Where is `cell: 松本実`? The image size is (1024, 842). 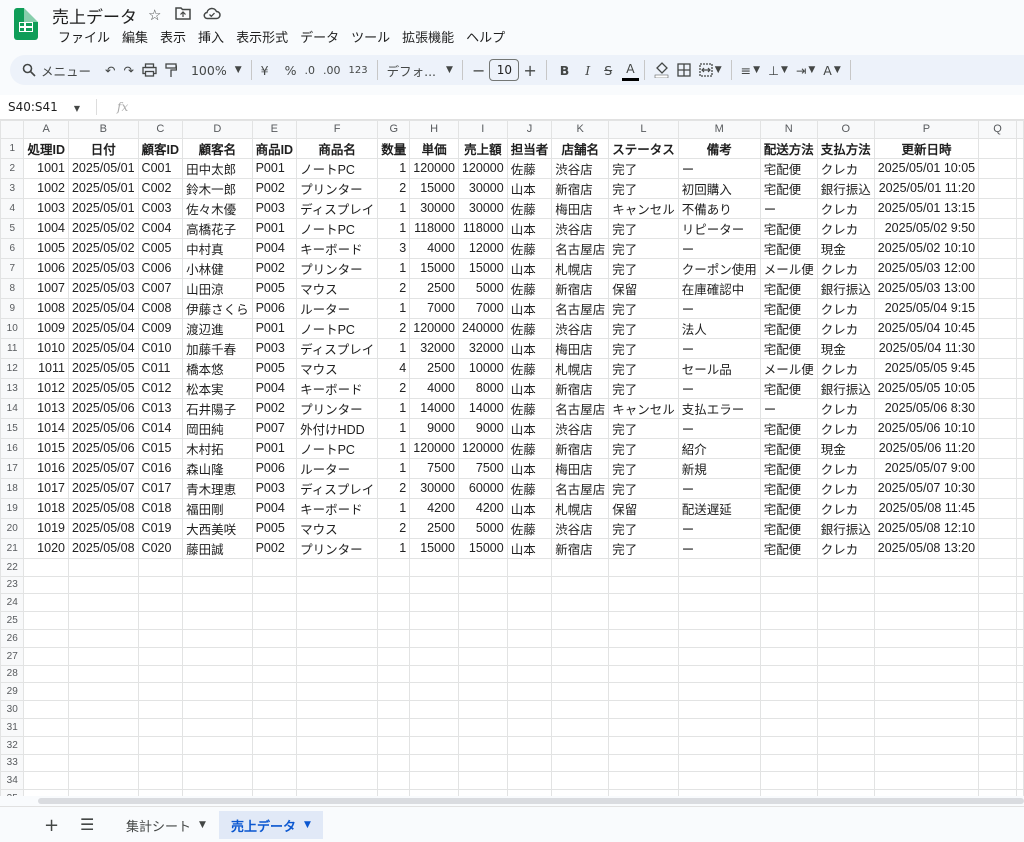 cell: 松本実 is located at coordinates (217, 388).